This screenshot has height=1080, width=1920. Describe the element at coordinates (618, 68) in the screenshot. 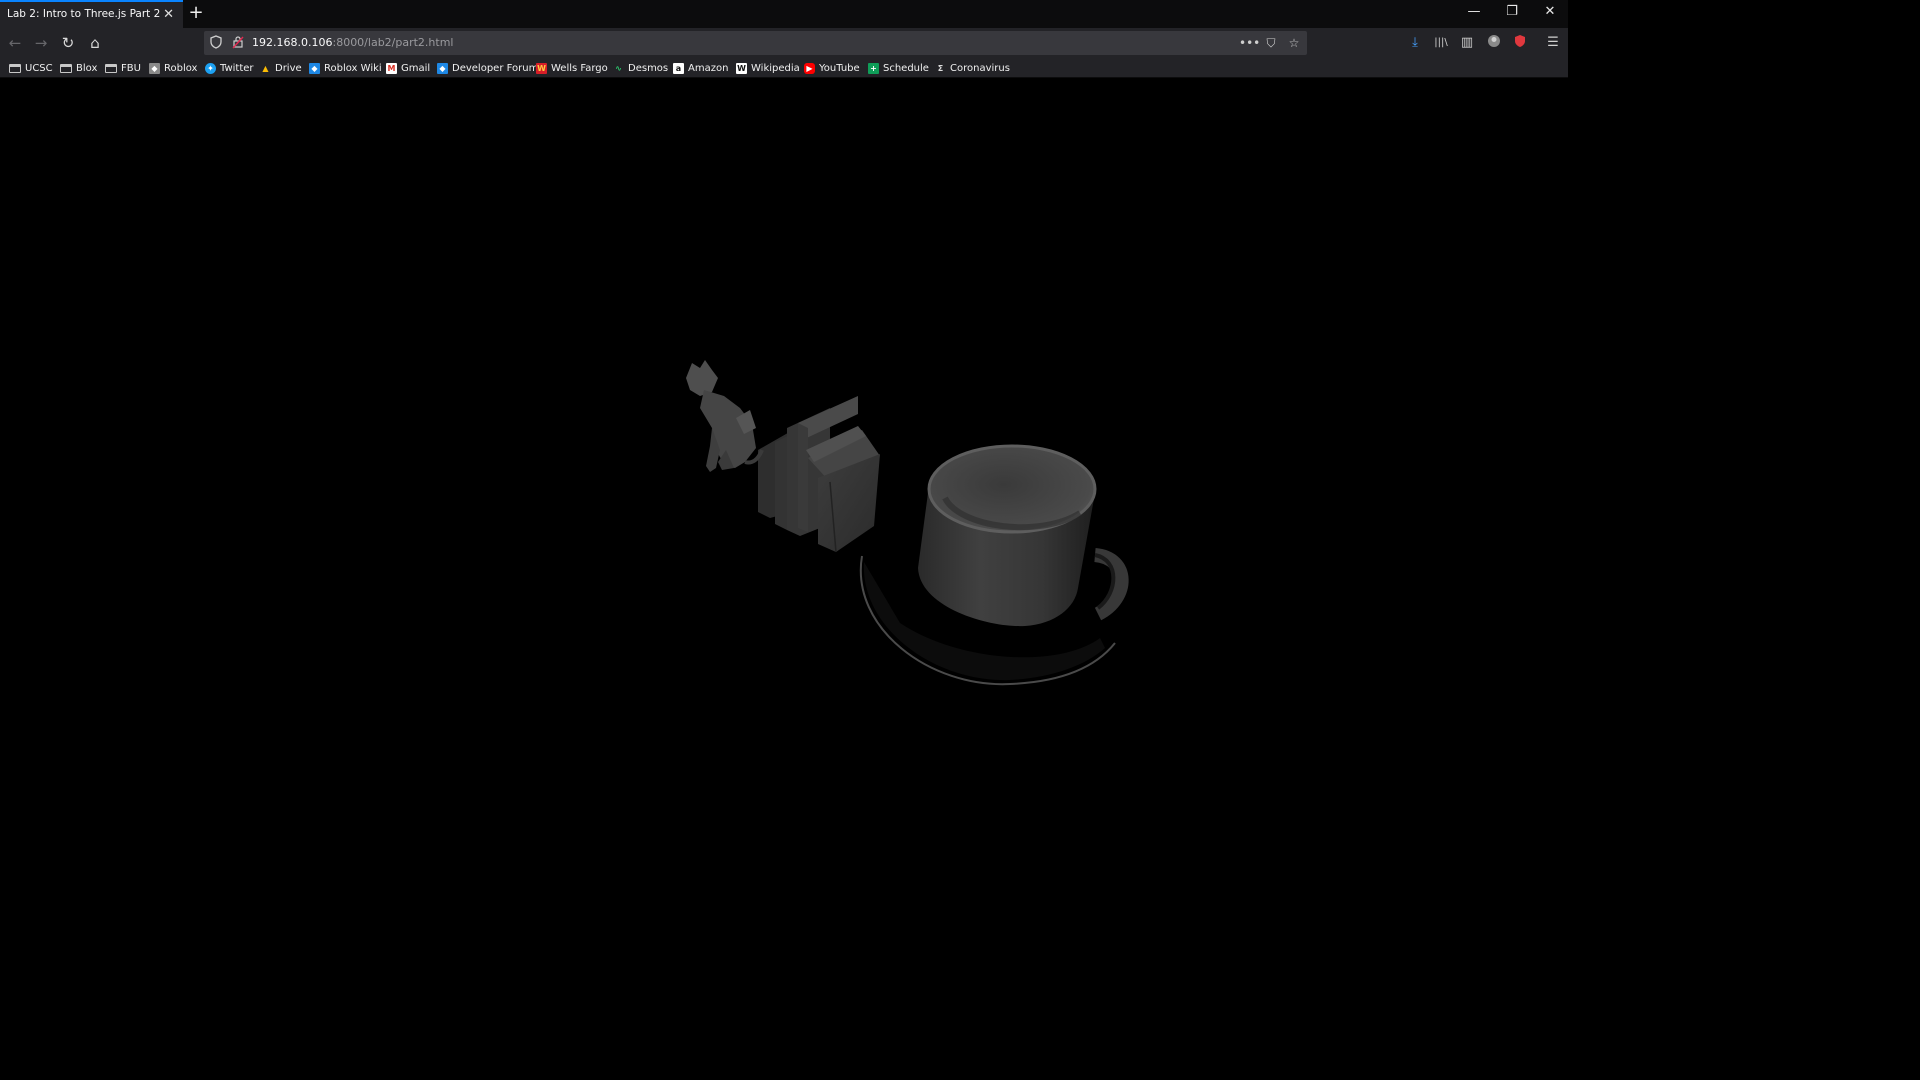

I see `desmos-icon: ∿` at that location.